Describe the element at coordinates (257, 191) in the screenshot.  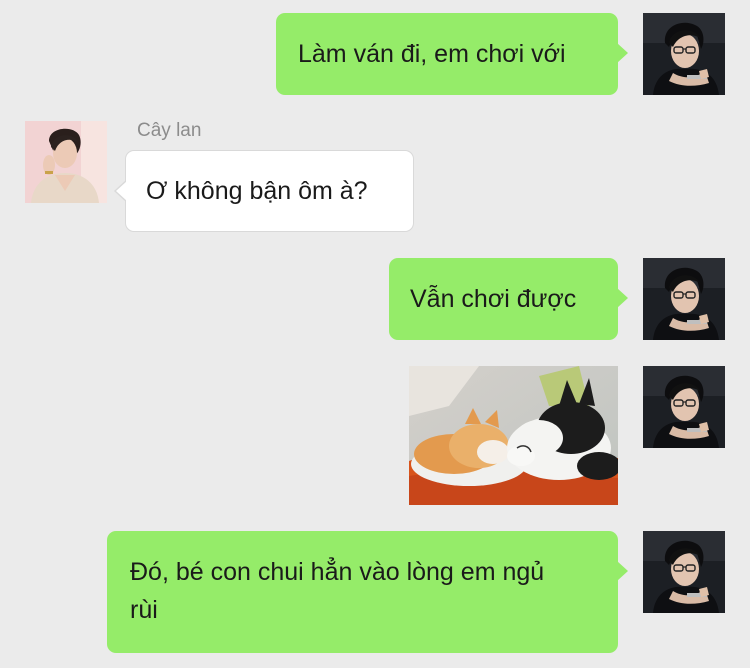
I see `message-text: Ơ không bận ôm à?` at that location.